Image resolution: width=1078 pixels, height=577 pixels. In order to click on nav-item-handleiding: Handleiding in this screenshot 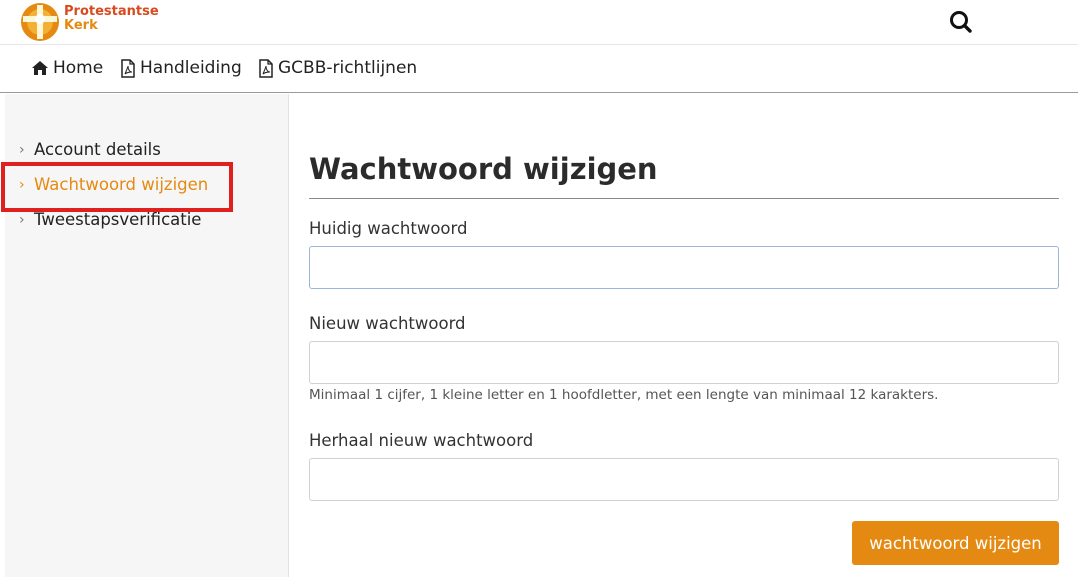, I will do `click(181, 68)`.